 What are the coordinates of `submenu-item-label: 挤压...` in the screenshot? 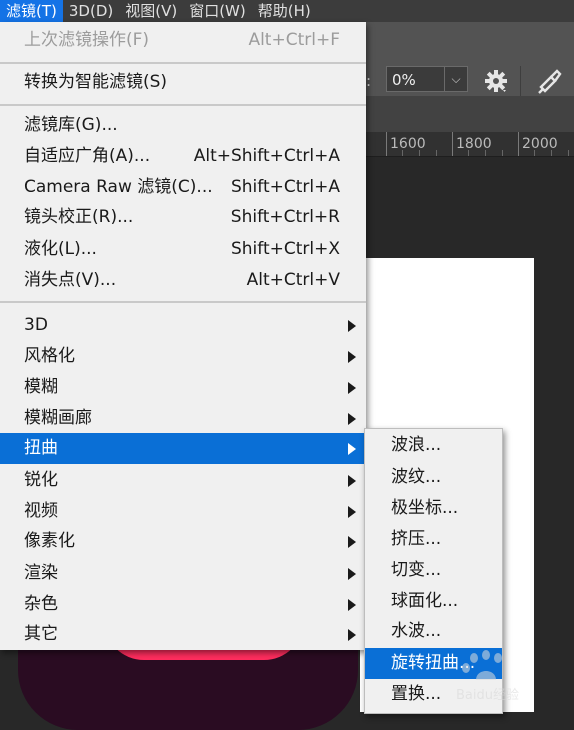 It's located at (416, 539).